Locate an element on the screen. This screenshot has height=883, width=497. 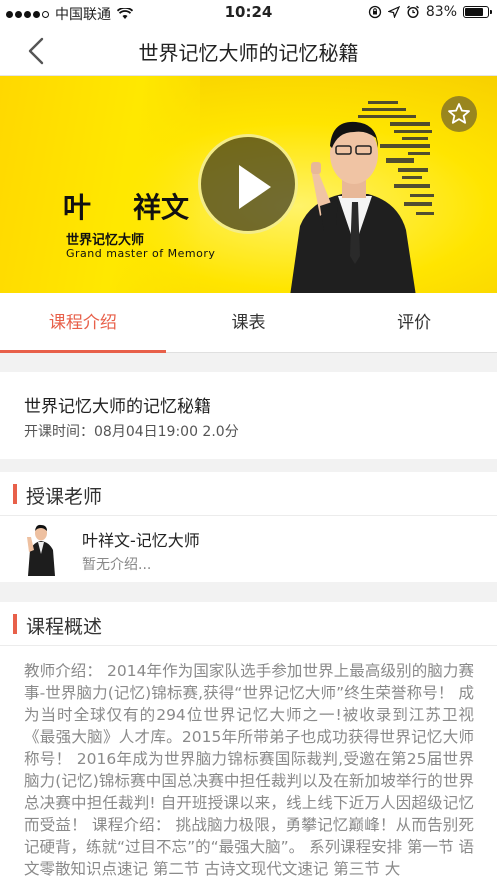
play-button is located at coordinates (248, 184).